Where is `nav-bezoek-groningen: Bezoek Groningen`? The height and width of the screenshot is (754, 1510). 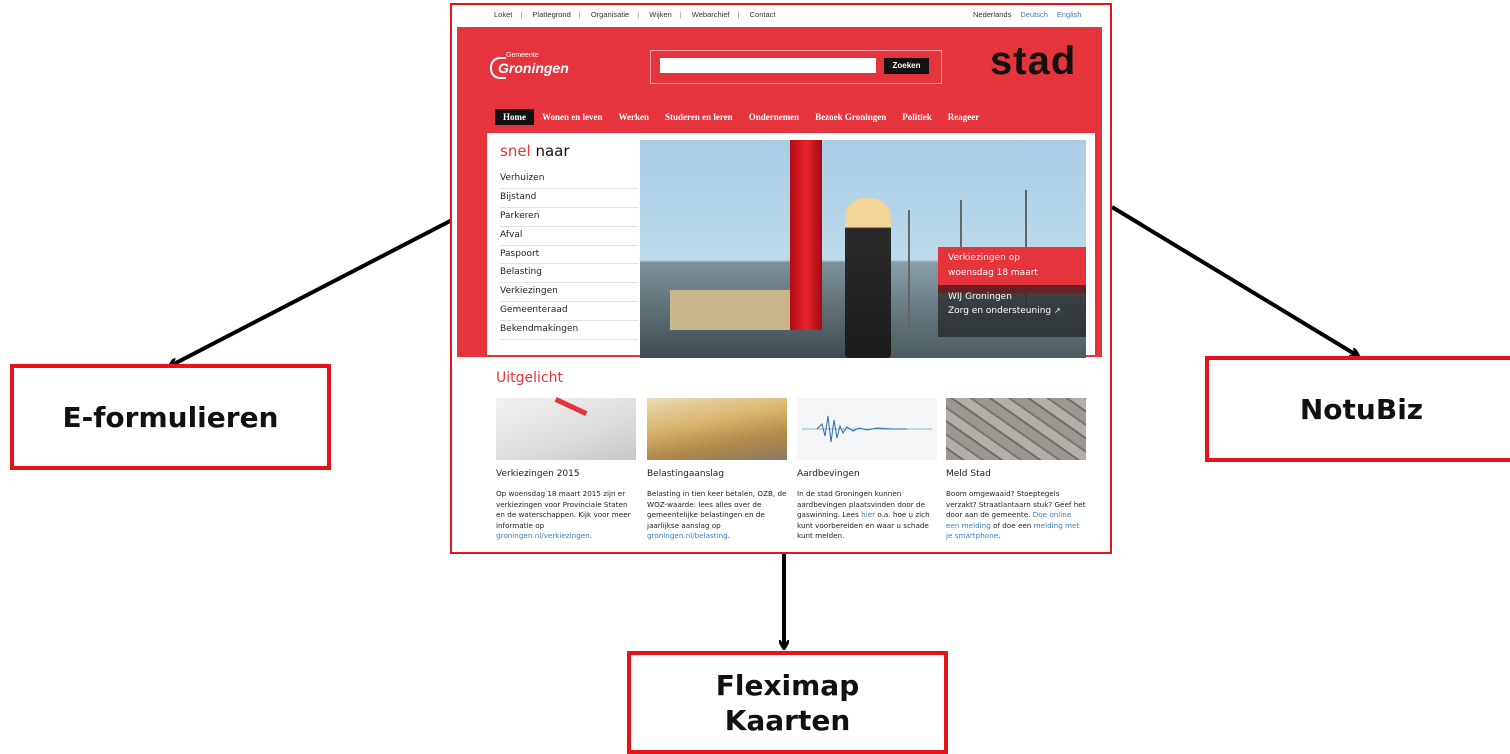
nav-bezoek-groningen: Bezoek Groningen is located at coordinates (850, 117).